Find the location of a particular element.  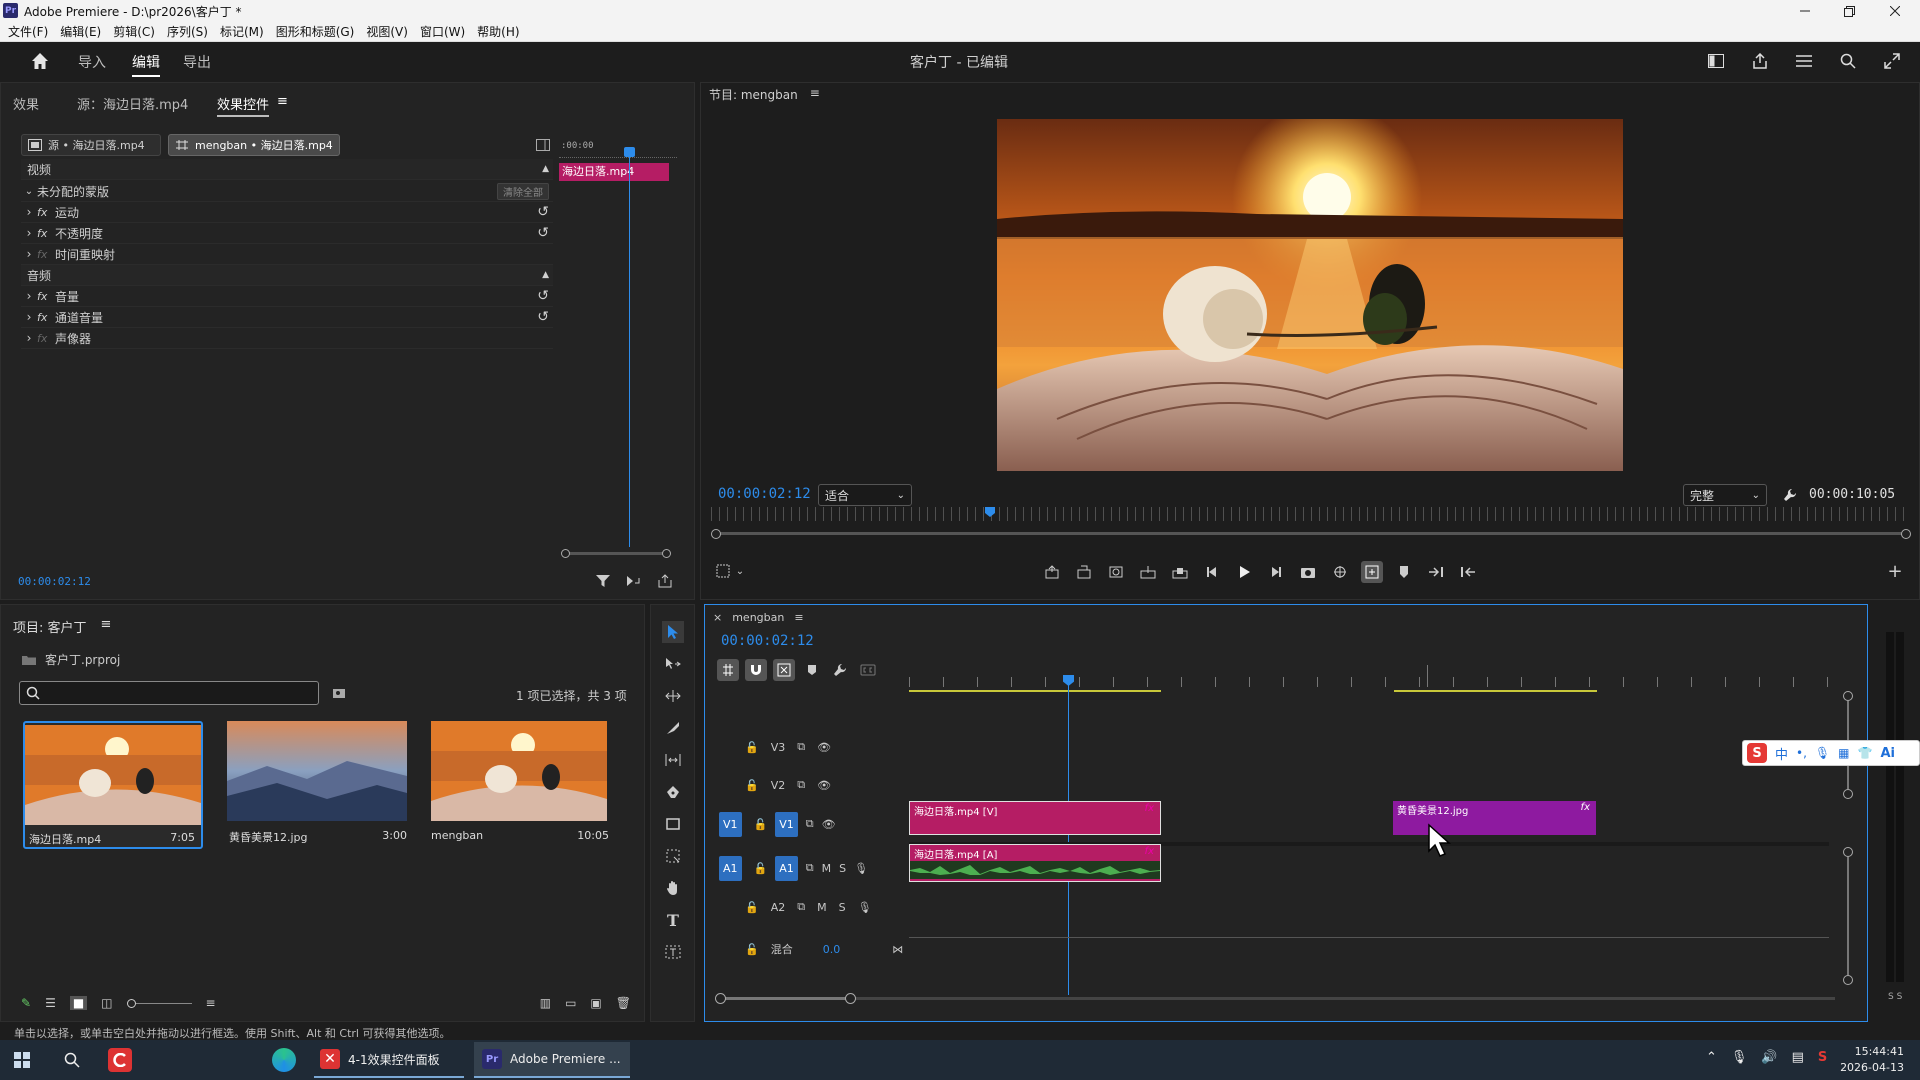

ime-ai-button: Ai is located at coordinates (1887, 753).